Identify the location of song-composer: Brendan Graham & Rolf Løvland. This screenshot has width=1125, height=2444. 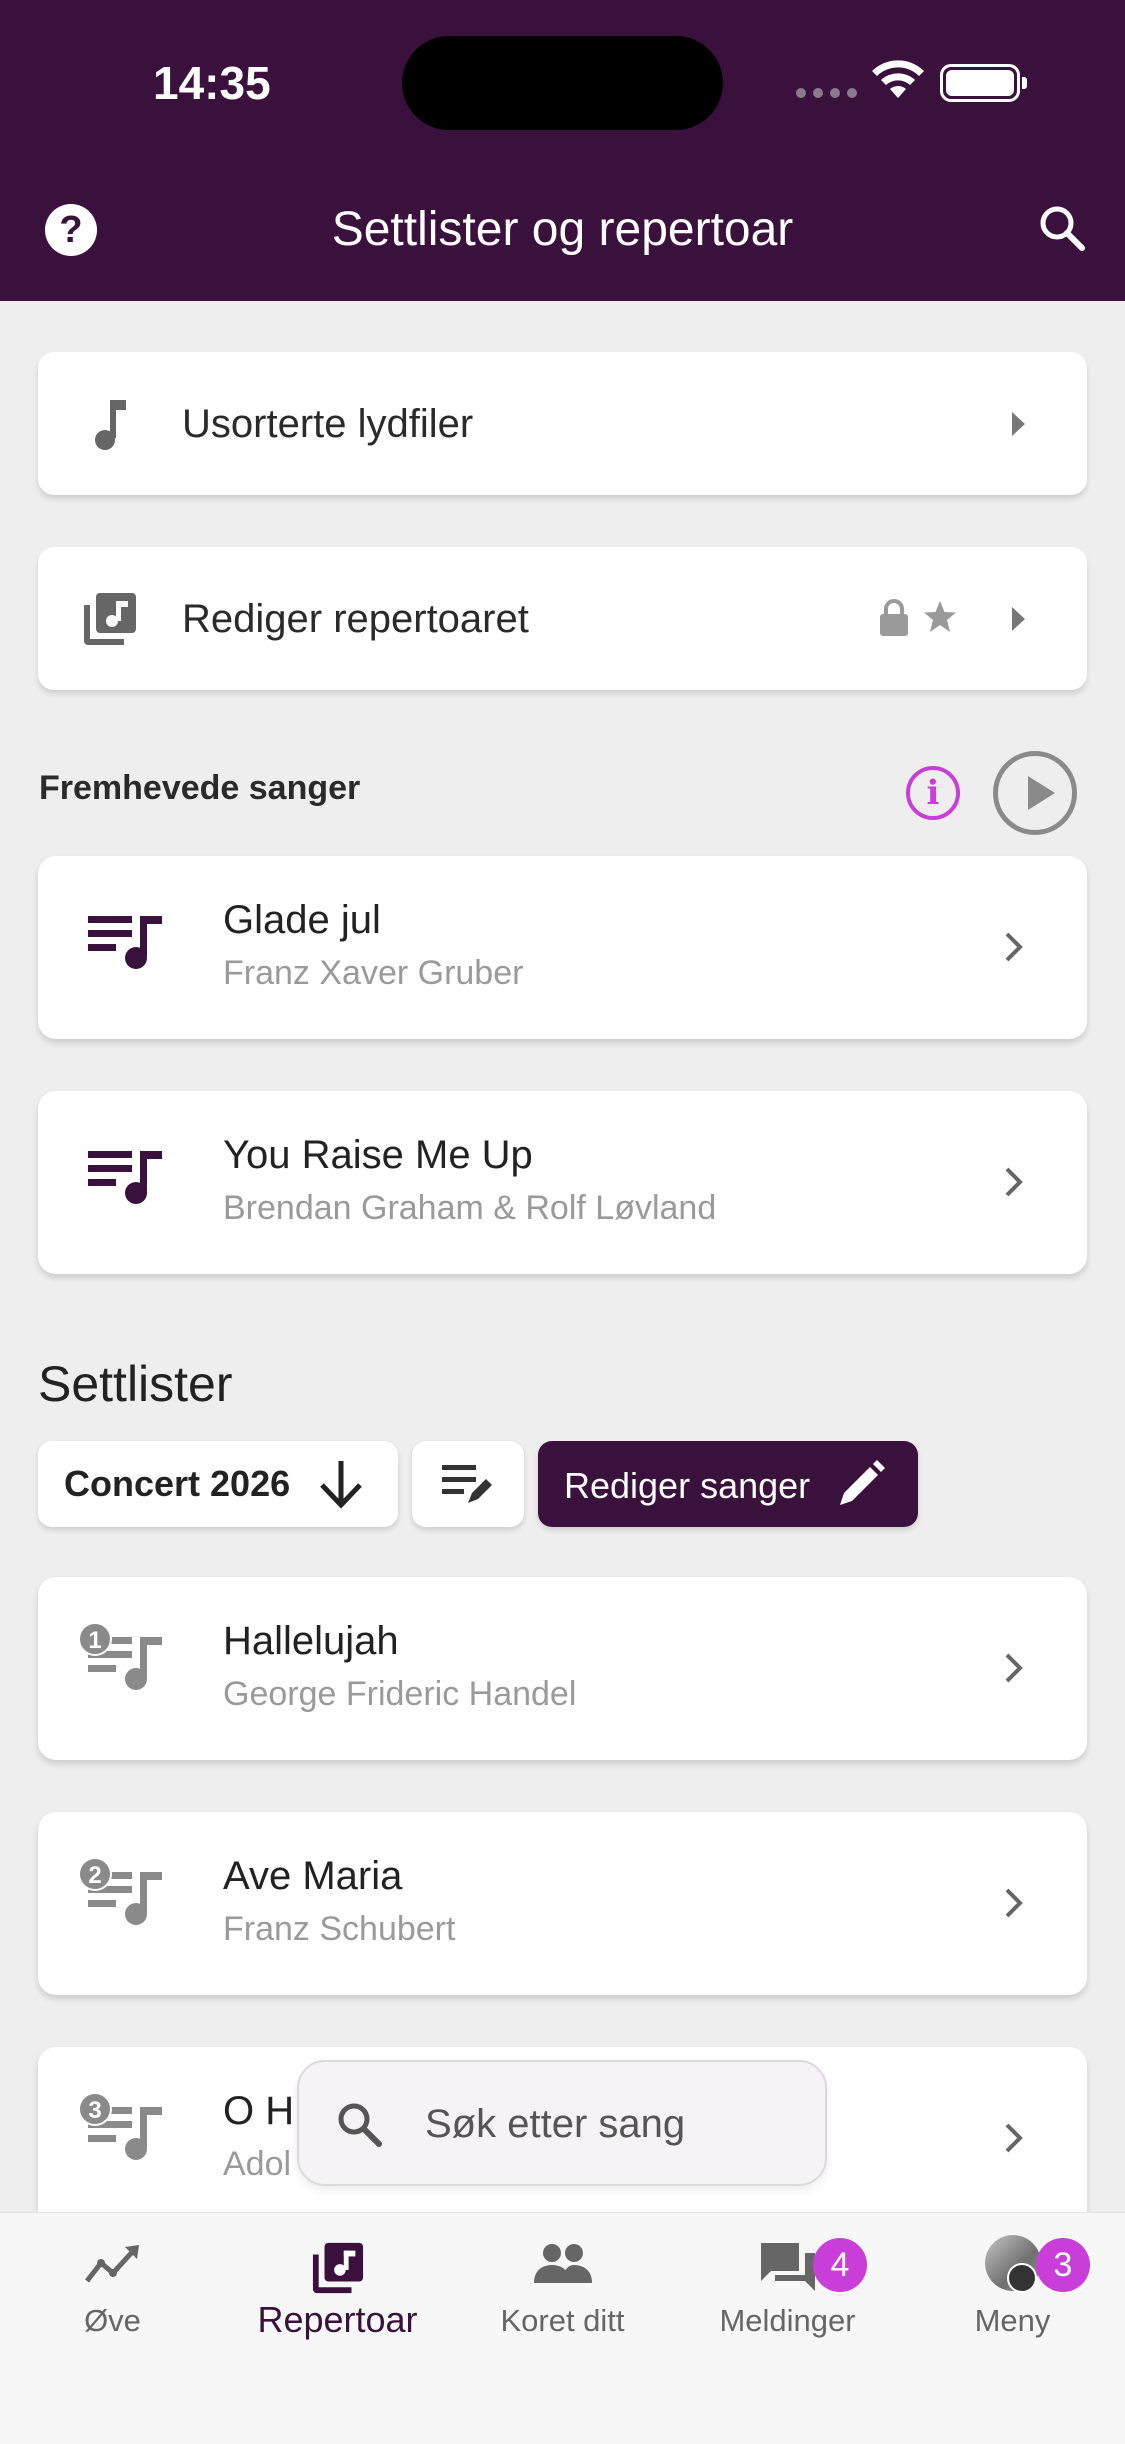
(470, 1208).